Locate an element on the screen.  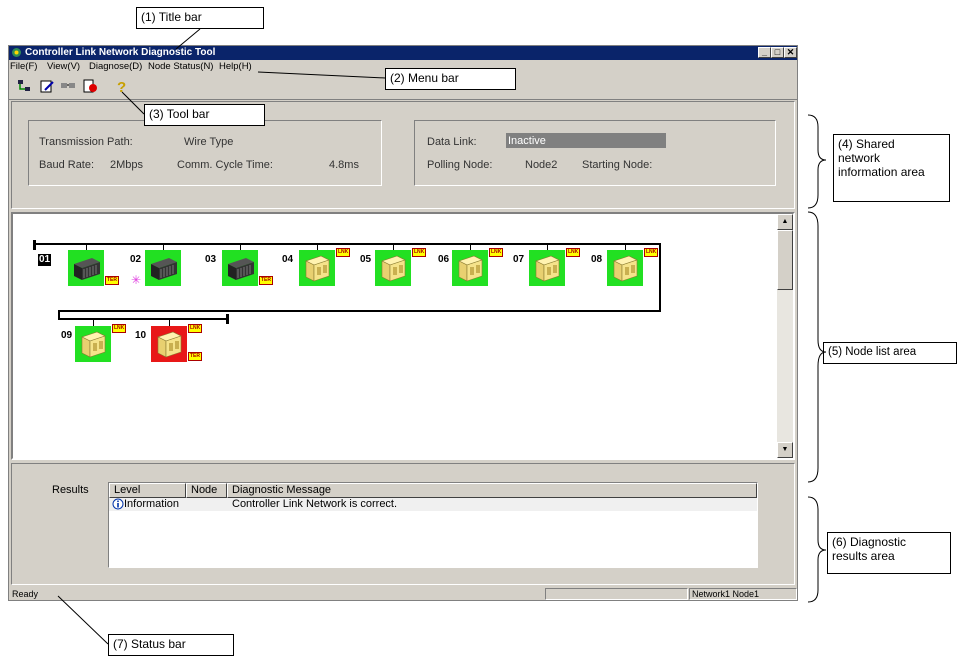
menu-help: Help(H) is located at coordinates (235, 67).